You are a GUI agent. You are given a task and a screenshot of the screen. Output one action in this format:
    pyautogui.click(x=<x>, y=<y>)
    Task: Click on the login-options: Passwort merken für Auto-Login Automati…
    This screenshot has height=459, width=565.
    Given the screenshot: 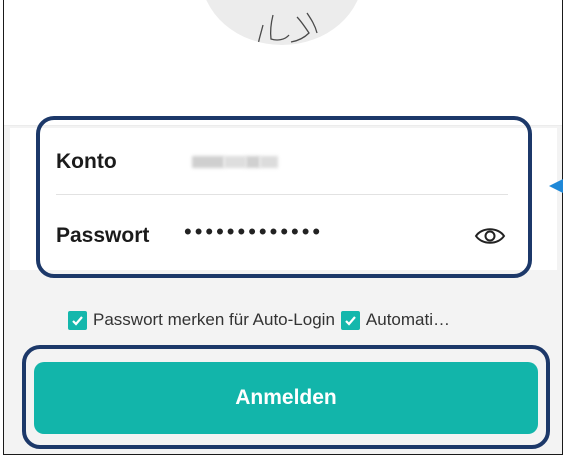 What is the action you would take?
    pyautogui.click(x=262, y=320)
    